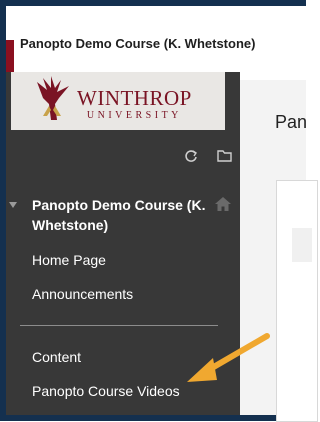 Image resolution: width=320 pixels, height=422 pixels. Describe the element at coordinates (297, 301) in the screenshot. I see `content-panel` at that location.